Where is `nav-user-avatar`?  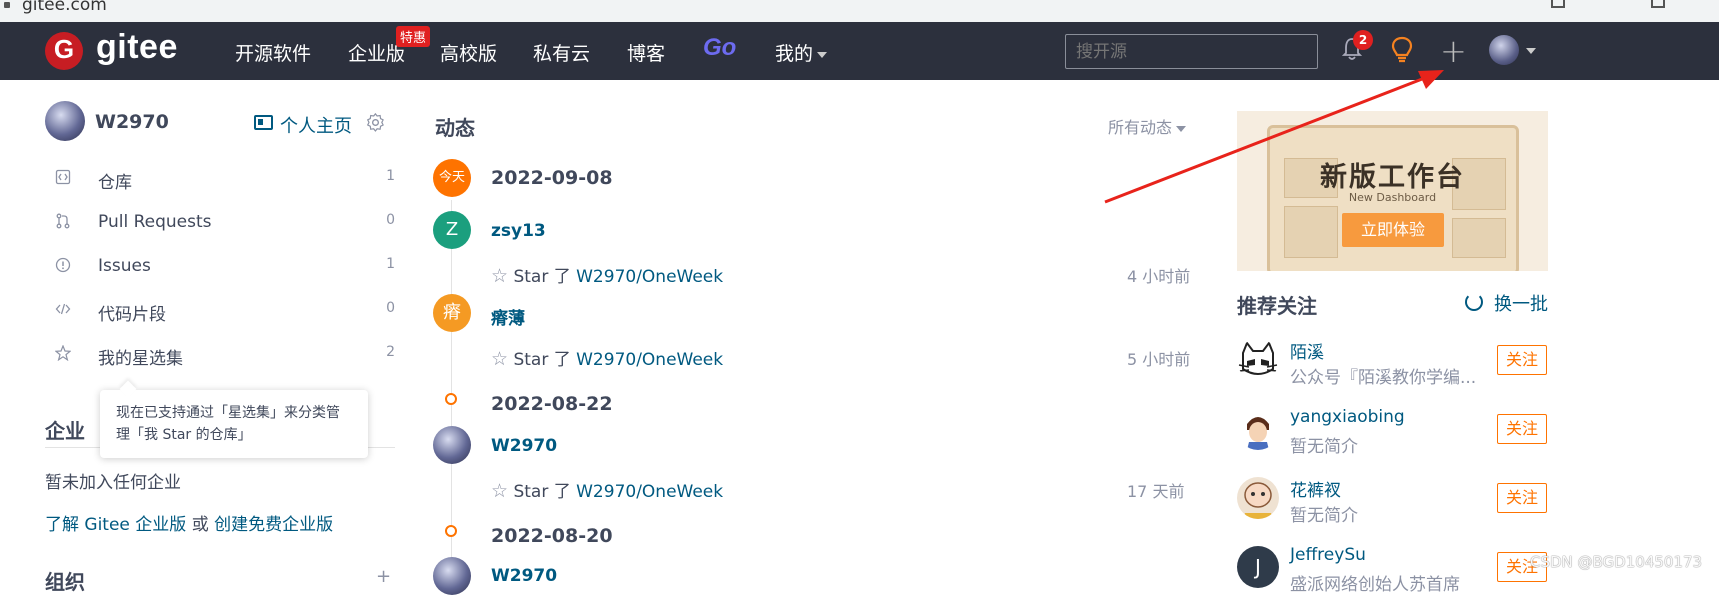 nav-user-avatar is located at coordinates (1504, 50).